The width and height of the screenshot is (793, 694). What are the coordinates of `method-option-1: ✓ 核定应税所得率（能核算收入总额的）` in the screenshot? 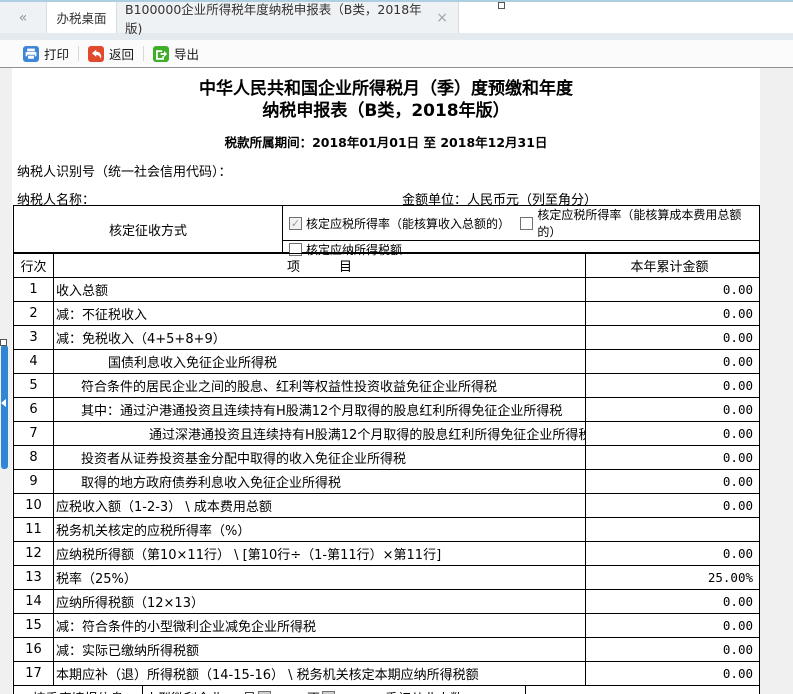 It's located at (400, 223).